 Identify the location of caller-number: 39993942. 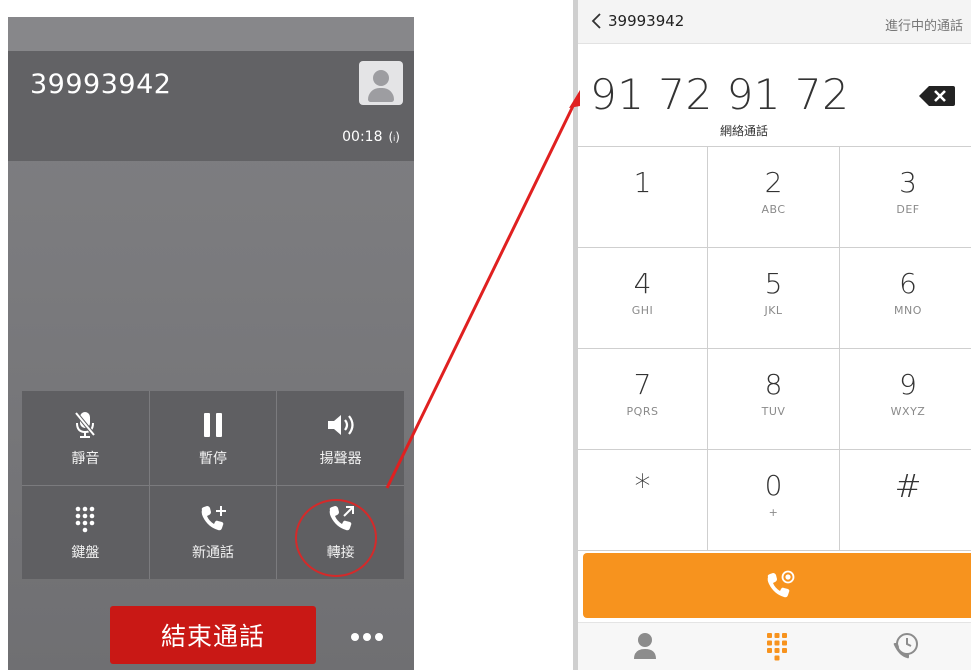
(101, 84).